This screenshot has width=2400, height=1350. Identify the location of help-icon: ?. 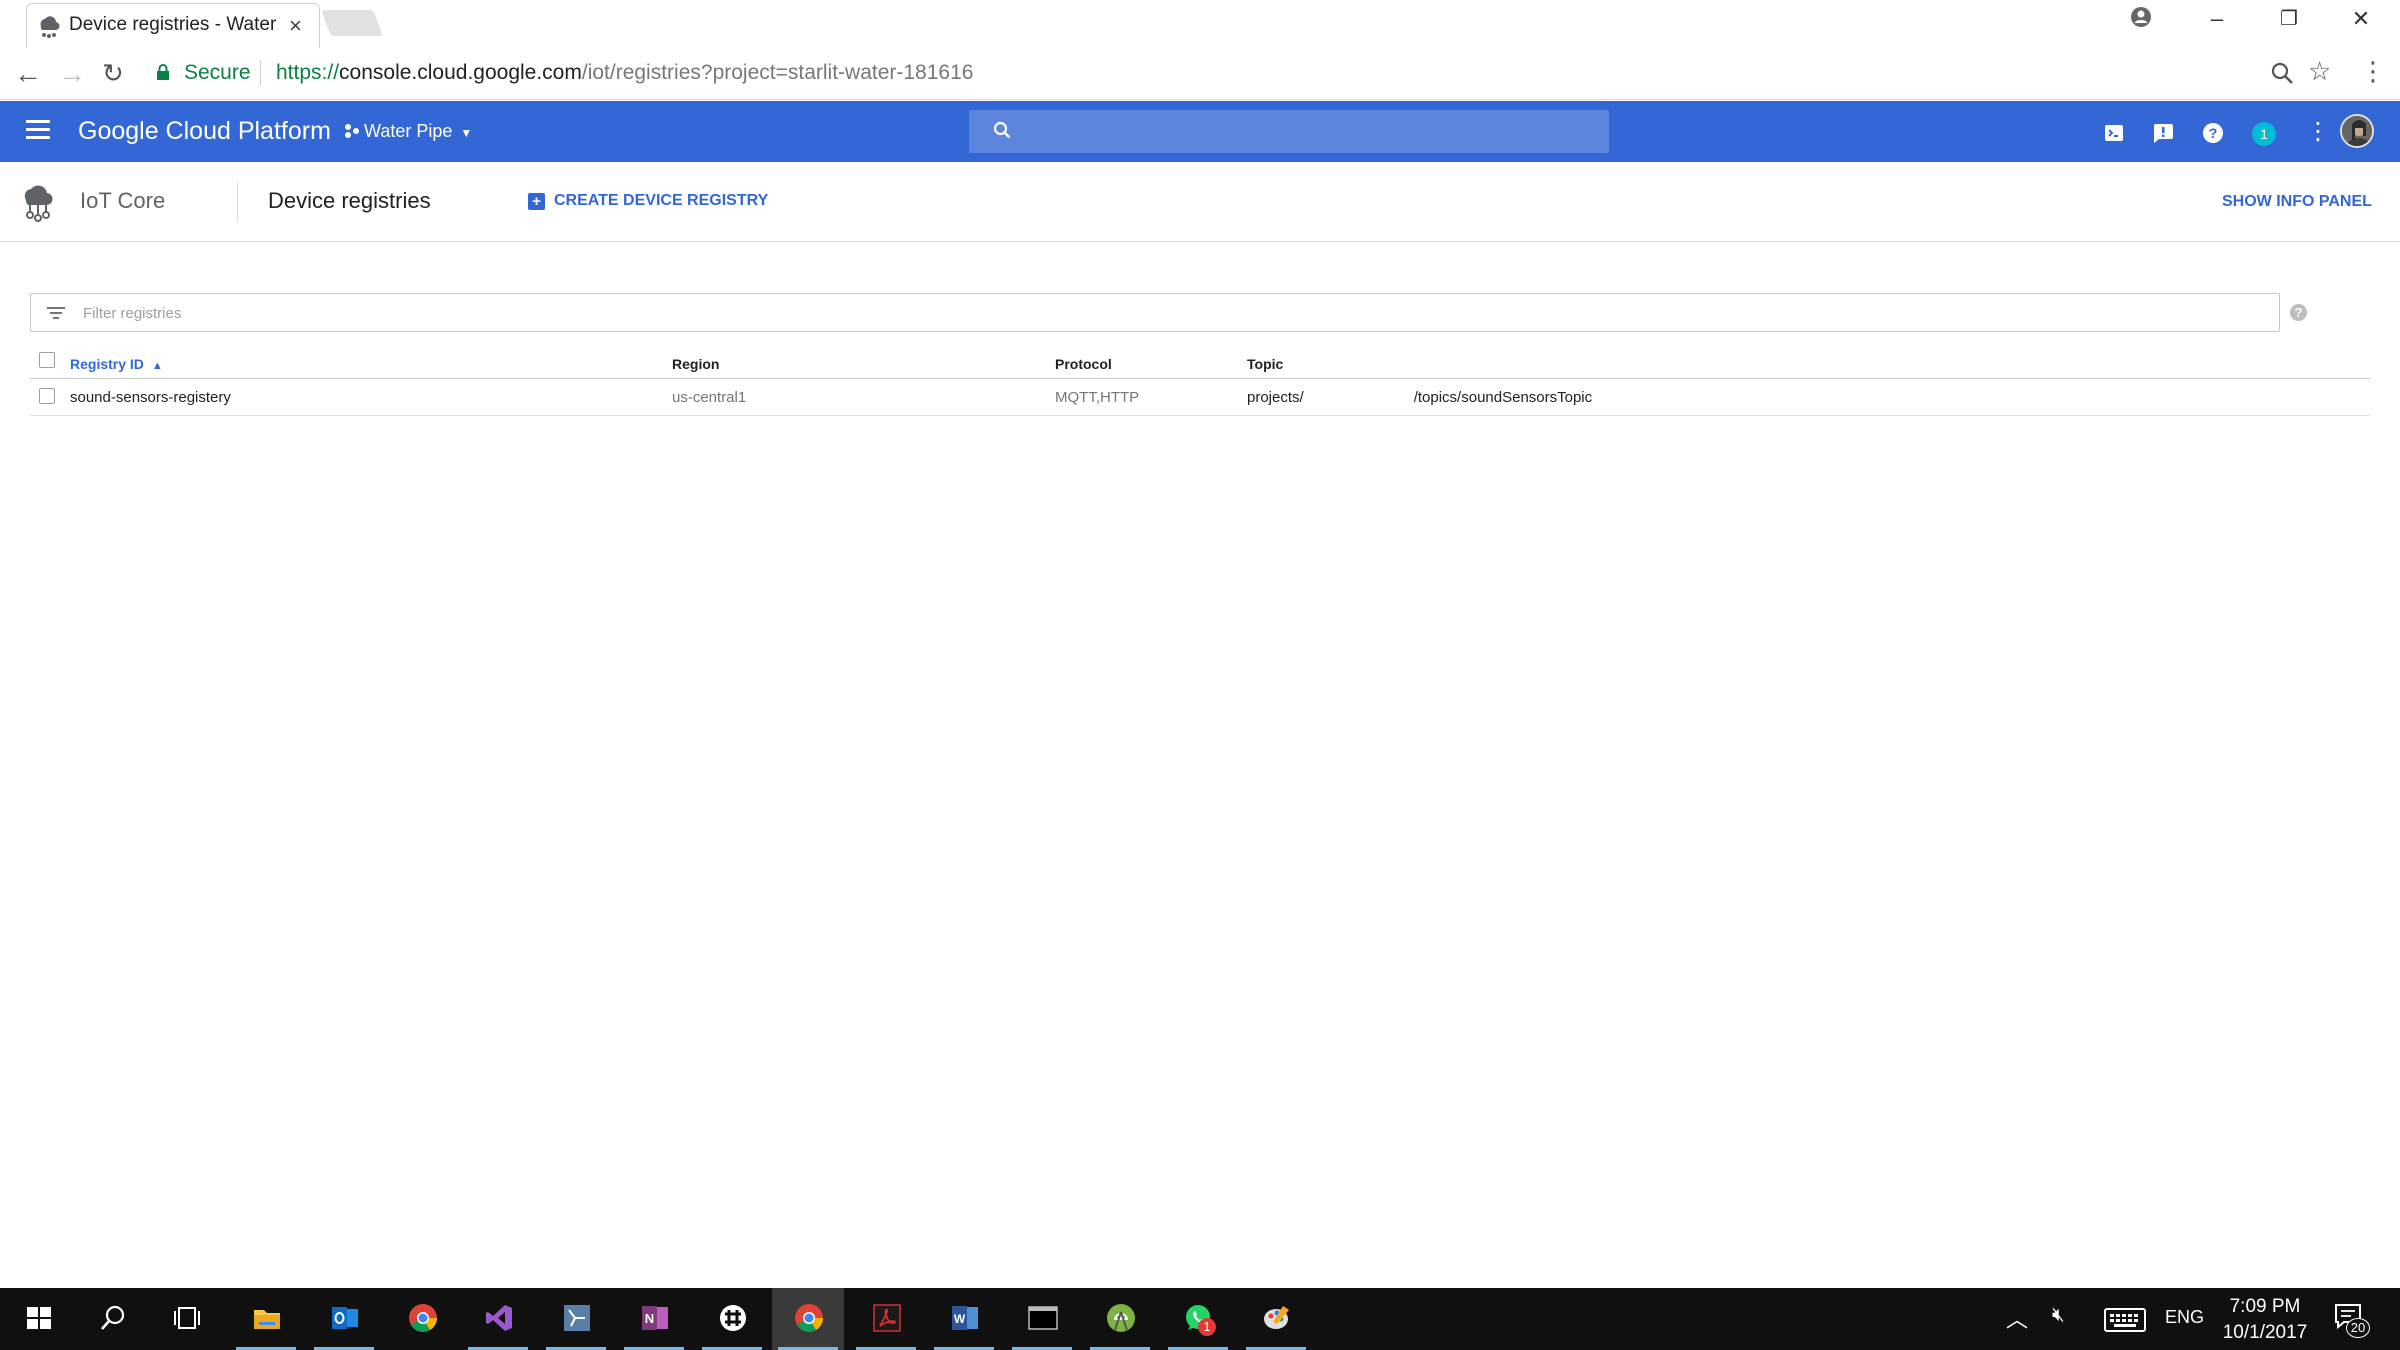
(2213, 133).